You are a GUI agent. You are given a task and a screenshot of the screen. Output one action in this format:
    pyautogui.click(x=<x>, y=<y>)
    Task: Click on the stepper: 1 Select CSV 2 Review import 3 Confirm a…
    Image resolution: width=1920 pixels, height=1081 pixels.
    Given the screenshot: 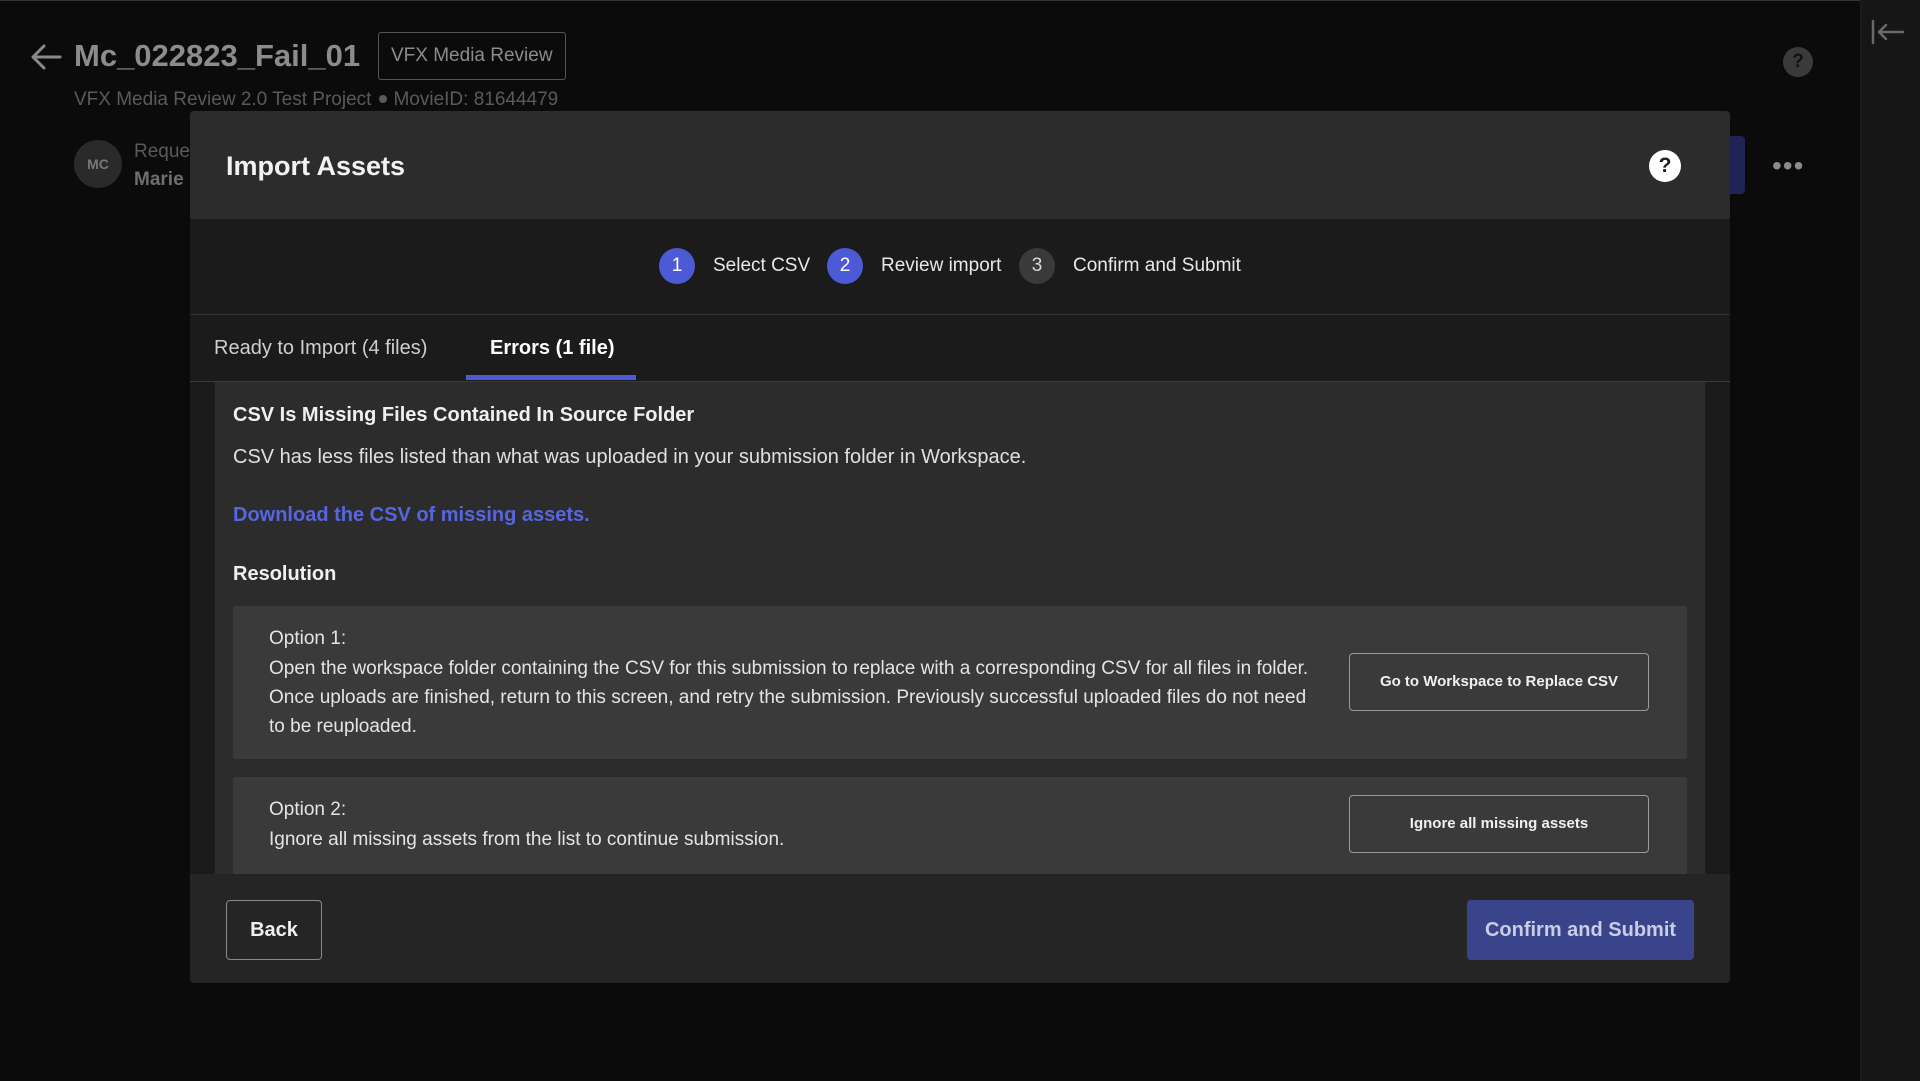 What is the action you would take?
    pyautogui.click(x=960, y=267)
    